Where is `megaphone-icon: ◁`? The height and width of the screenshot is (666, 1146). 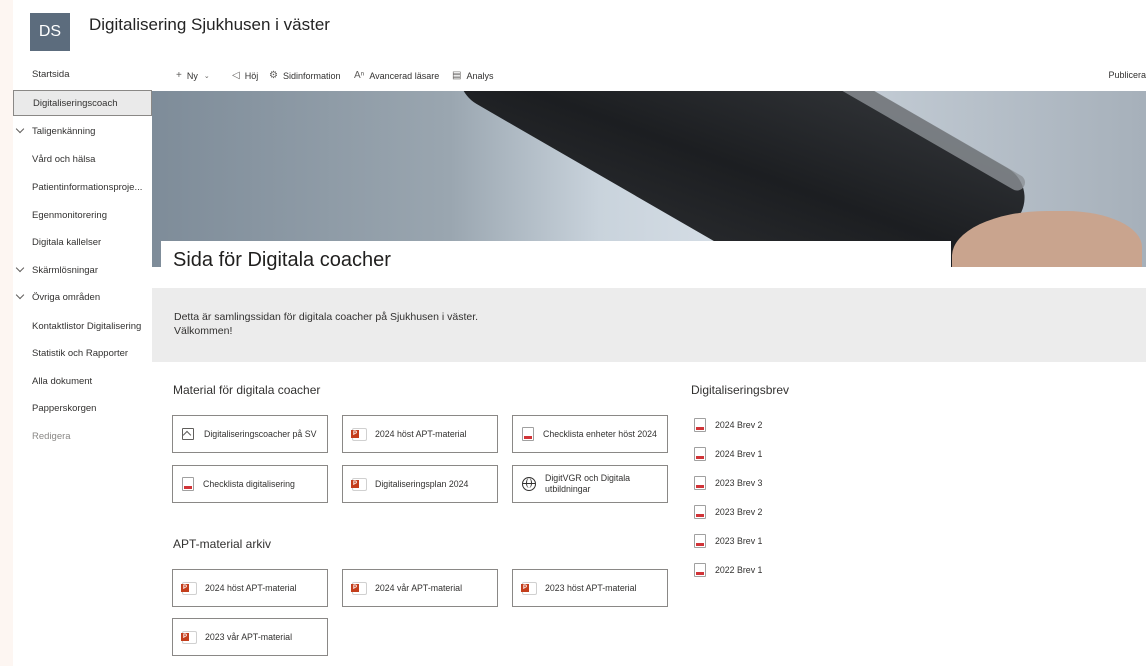
megaphone-icon: ◁ is located at coordinates (236, 75).